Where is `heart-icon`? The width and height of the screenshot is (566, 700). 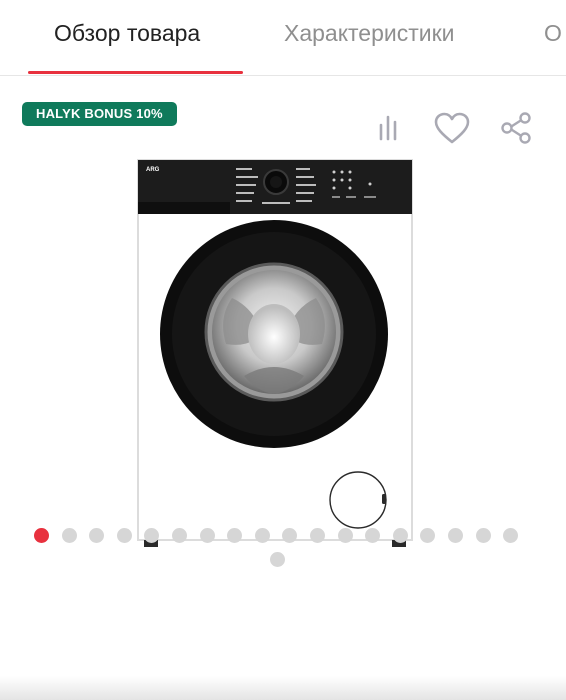
heart-icon is located at coordinates (452, 128).